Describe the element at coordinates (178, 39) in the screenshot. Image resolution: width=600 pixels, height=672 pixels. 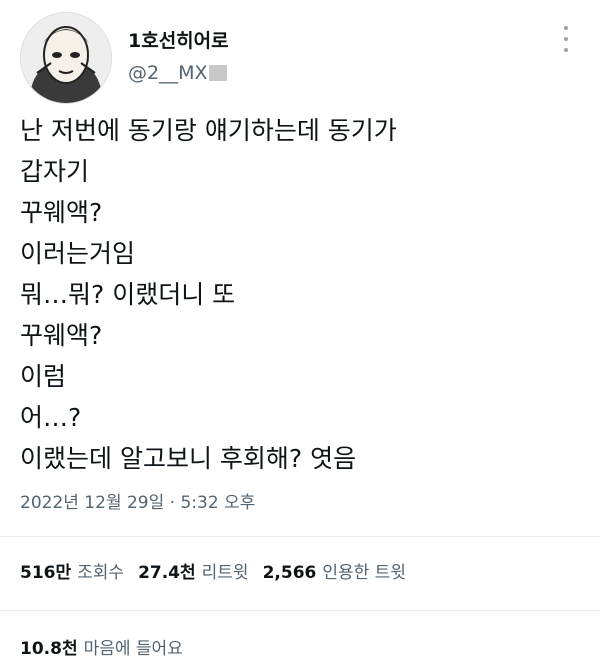
I see `author-display-name: 1호선히어로` at that location.